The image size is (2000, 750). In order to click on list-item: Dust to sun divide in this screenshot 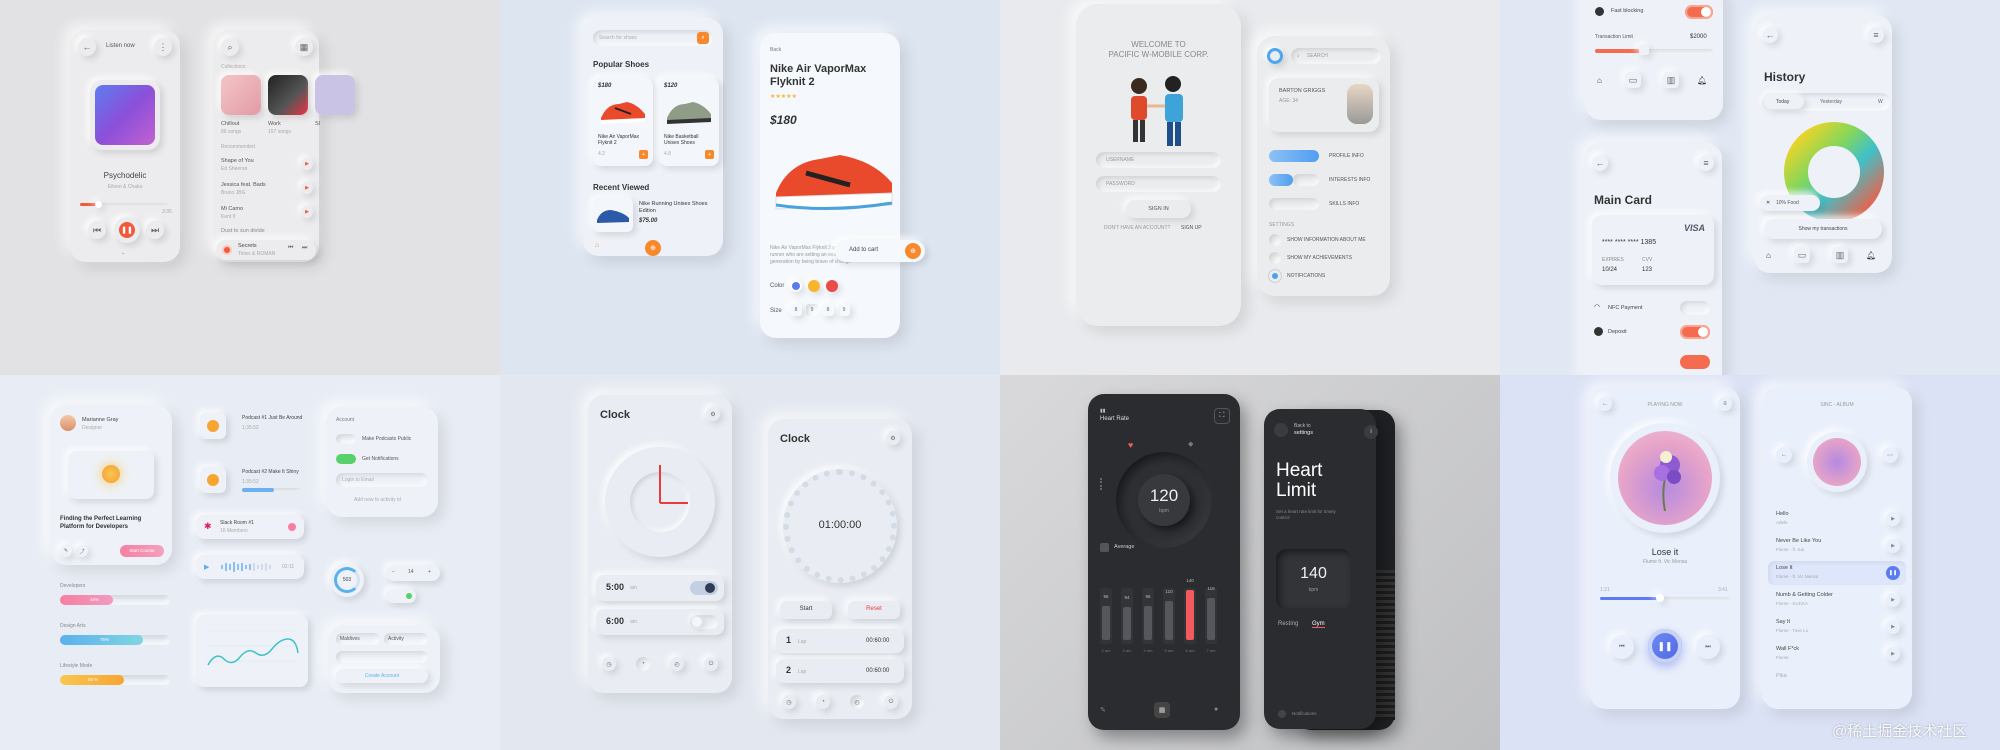, I will do `click(267, 233)`.